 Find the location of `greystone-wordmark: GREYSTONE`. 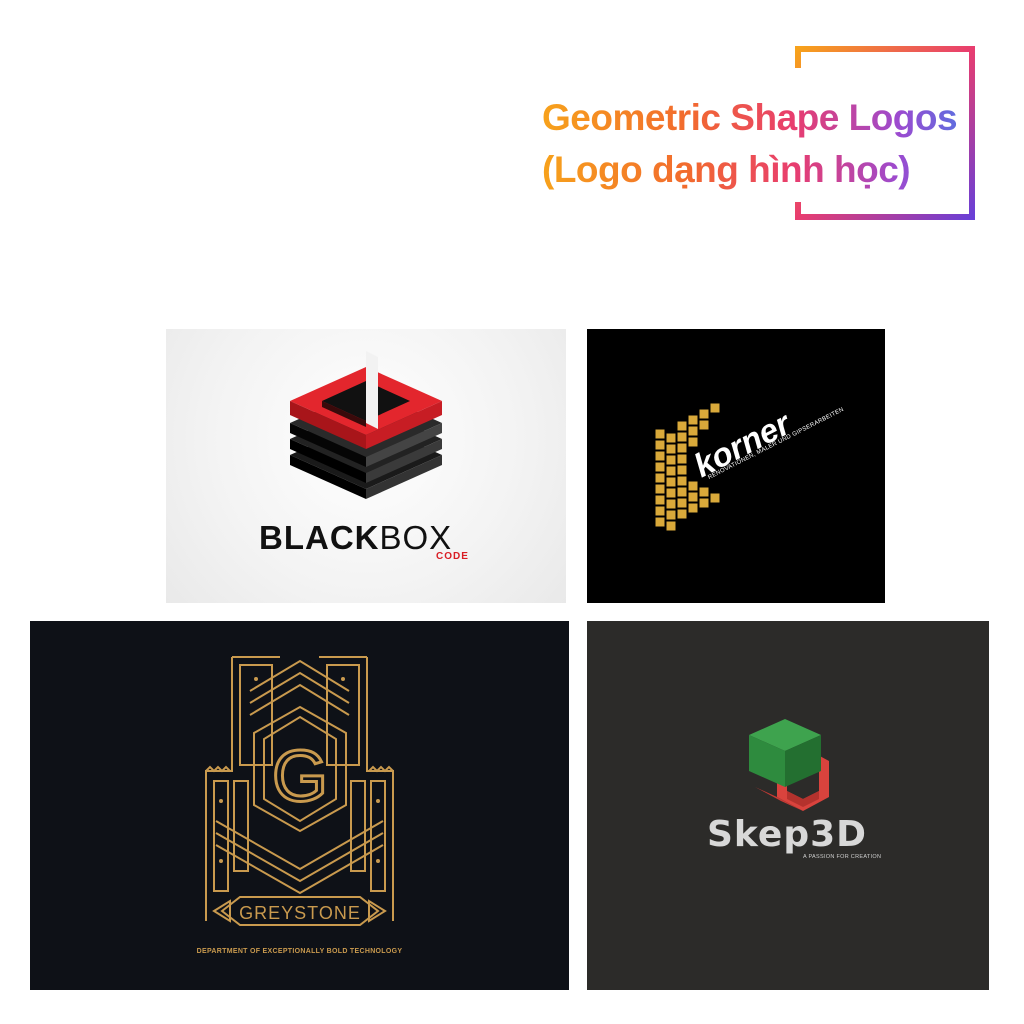

greystone-wordmark: GREYSTONE is located at coordinates (300, 913).